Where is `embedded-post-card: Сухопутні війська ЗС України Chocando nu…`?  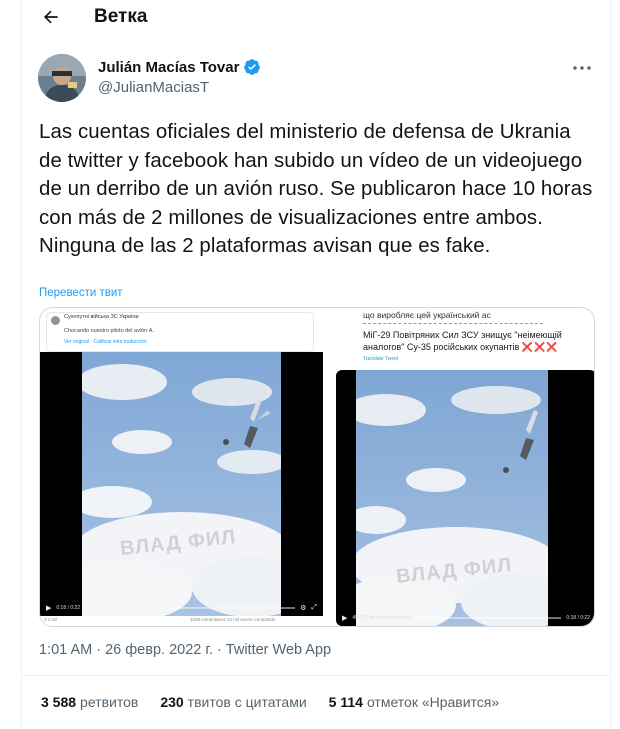 embedded-post-card: Сухопутні війська ЗС України Chocando nu… is located at coordinates (180, 332).